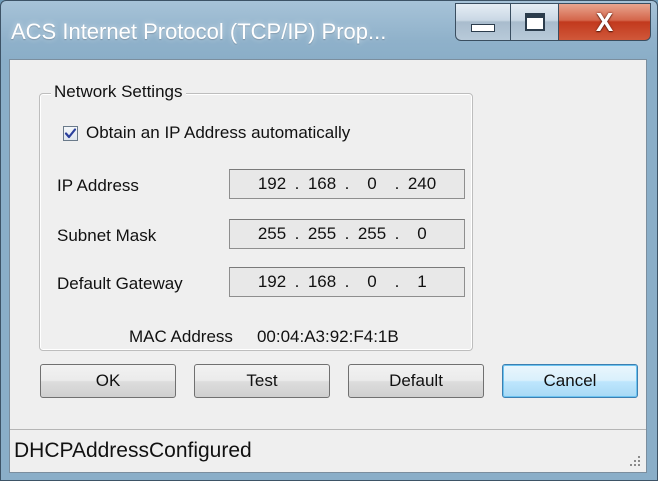  I want to click on close-icon: X, so click(604, 22).